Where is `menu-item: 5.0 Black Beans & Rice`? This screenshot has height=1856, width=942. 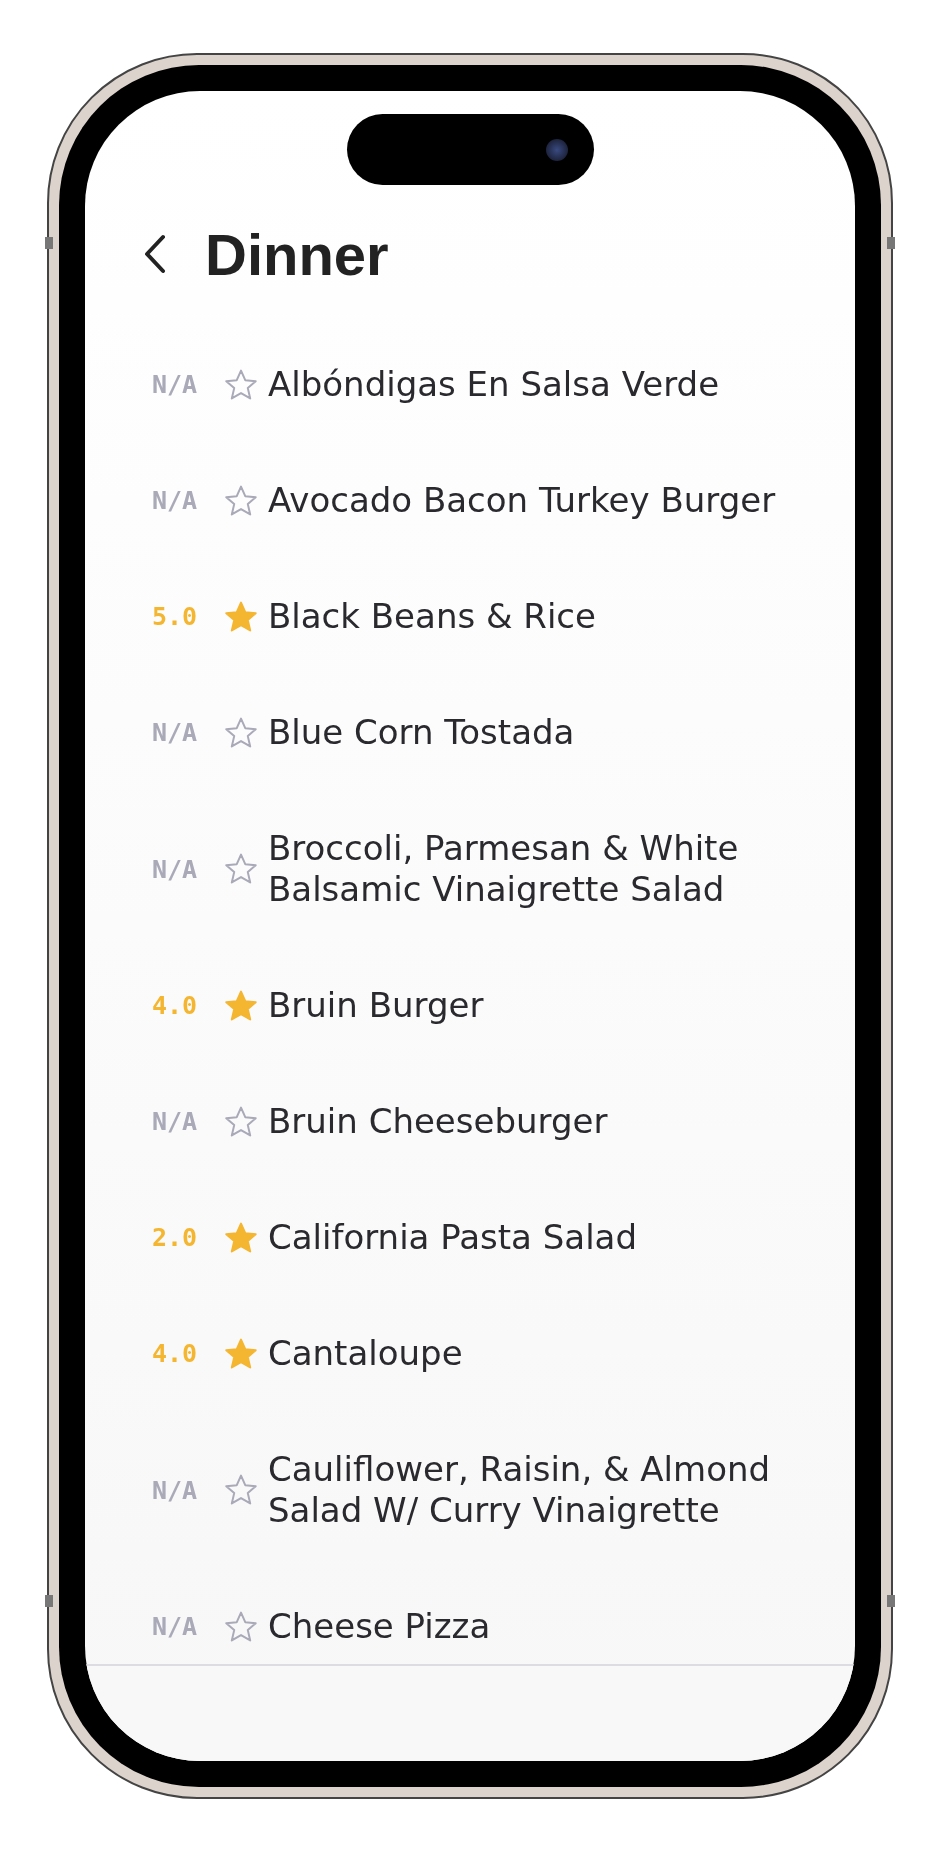
menu-item: 5.0 Black Beans & Rice is located at coordinates (470, 617).